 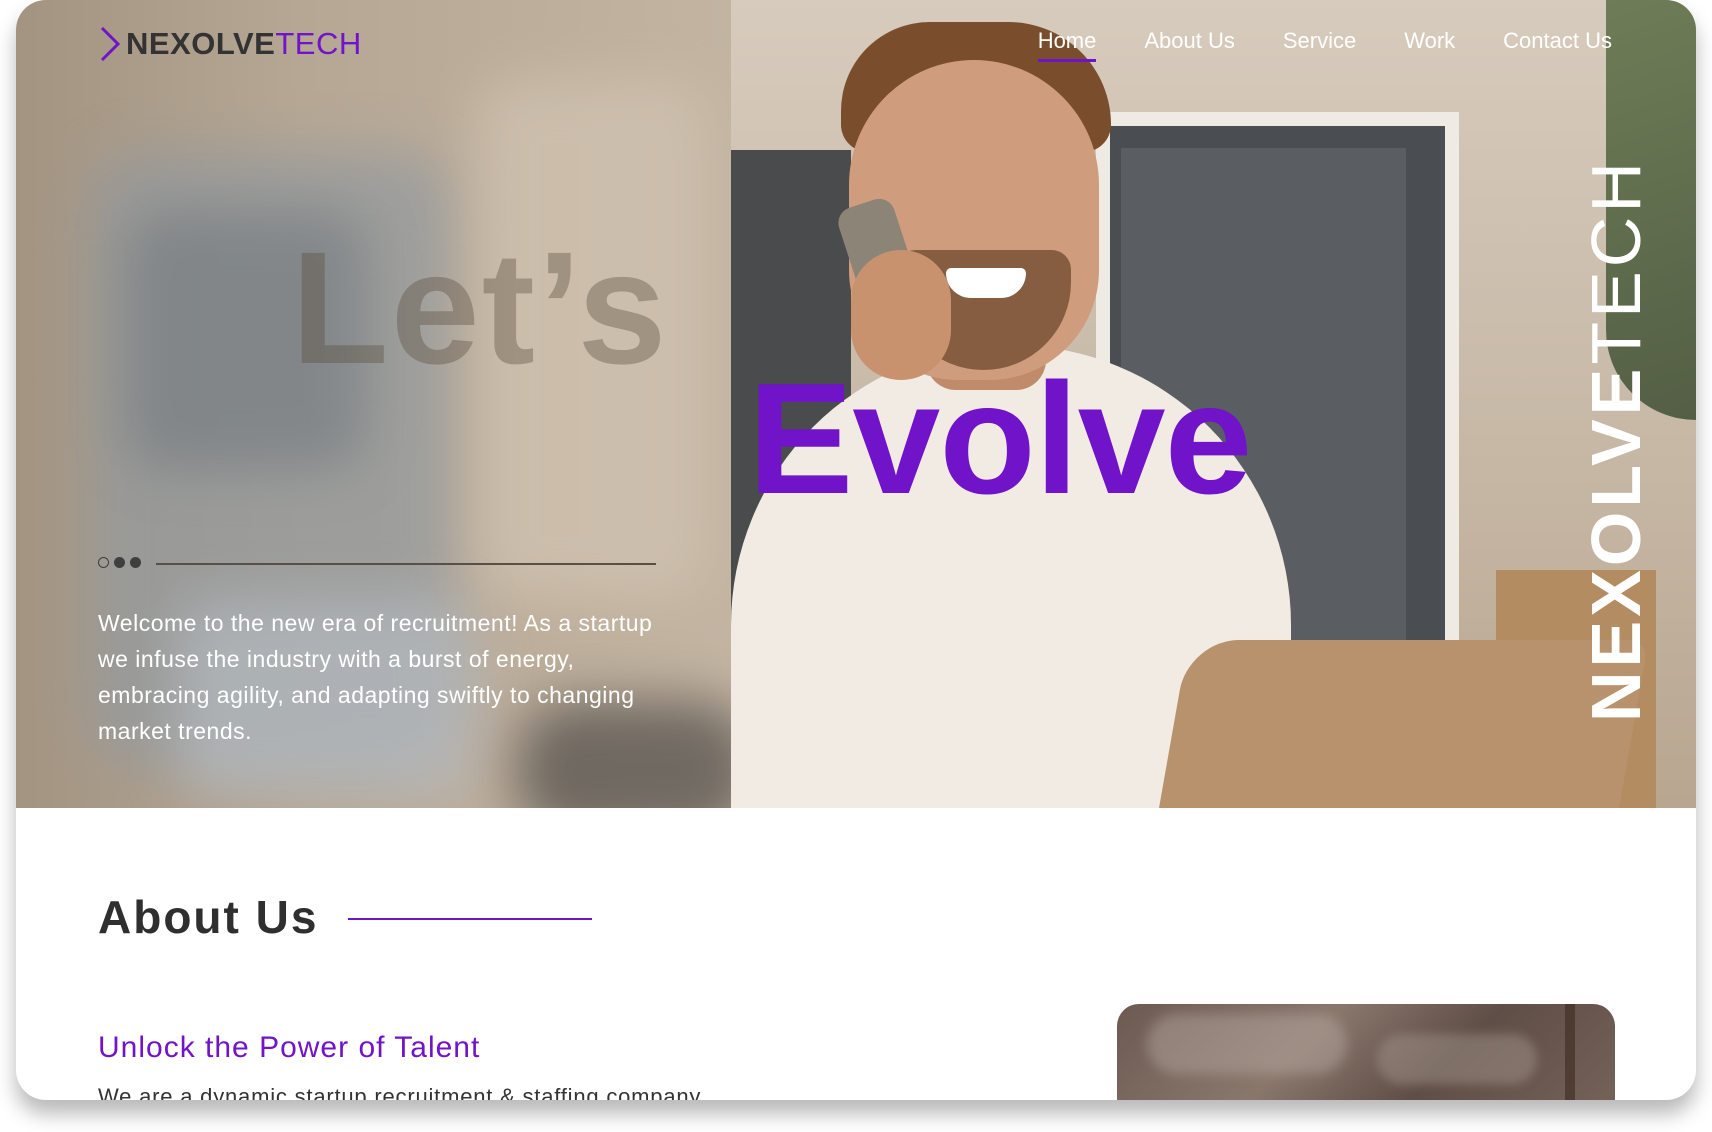 I want to click on logo: NEXOLVE TECH, so click(x=229, y=44).